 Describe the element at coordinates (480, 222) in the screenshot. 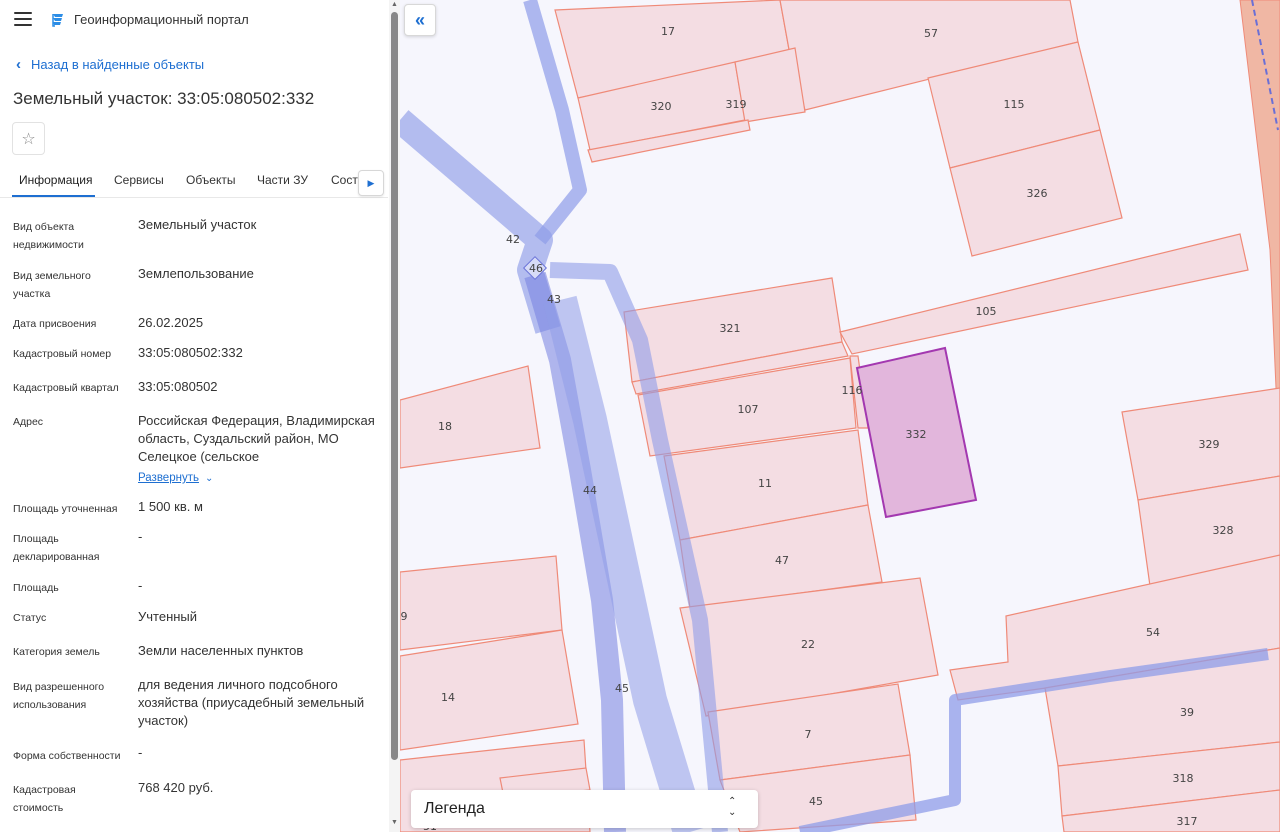

I see `road-segment` at that location.